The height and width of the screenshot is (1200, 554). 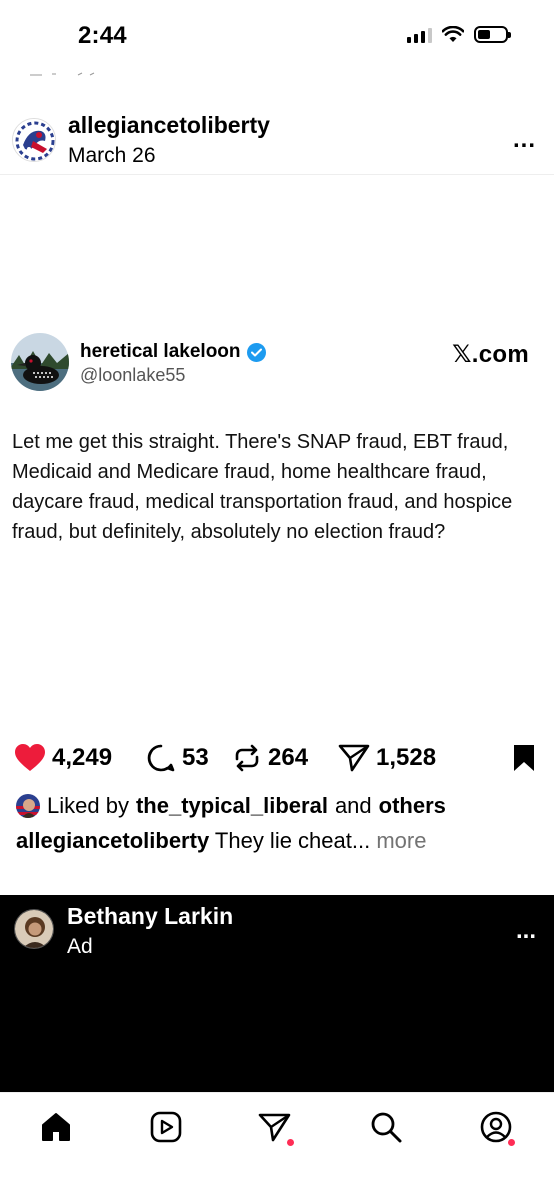 What do you see at coordinates (112, 840) in the screenshot?
I see `caption-username: allegiancetoliberty` at bounding box center [112, 840].